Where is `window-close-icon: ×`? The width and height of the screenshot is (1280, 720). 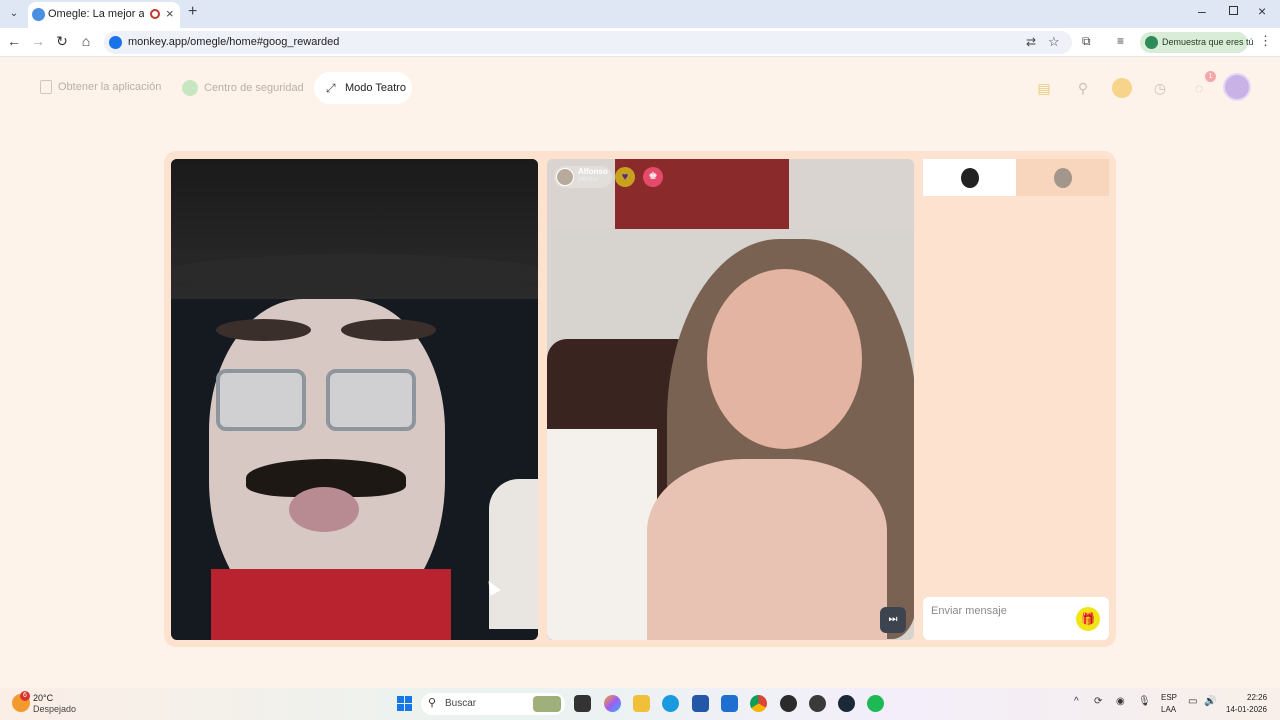
window-close-icon: × is located at coordinates (1262, 11).